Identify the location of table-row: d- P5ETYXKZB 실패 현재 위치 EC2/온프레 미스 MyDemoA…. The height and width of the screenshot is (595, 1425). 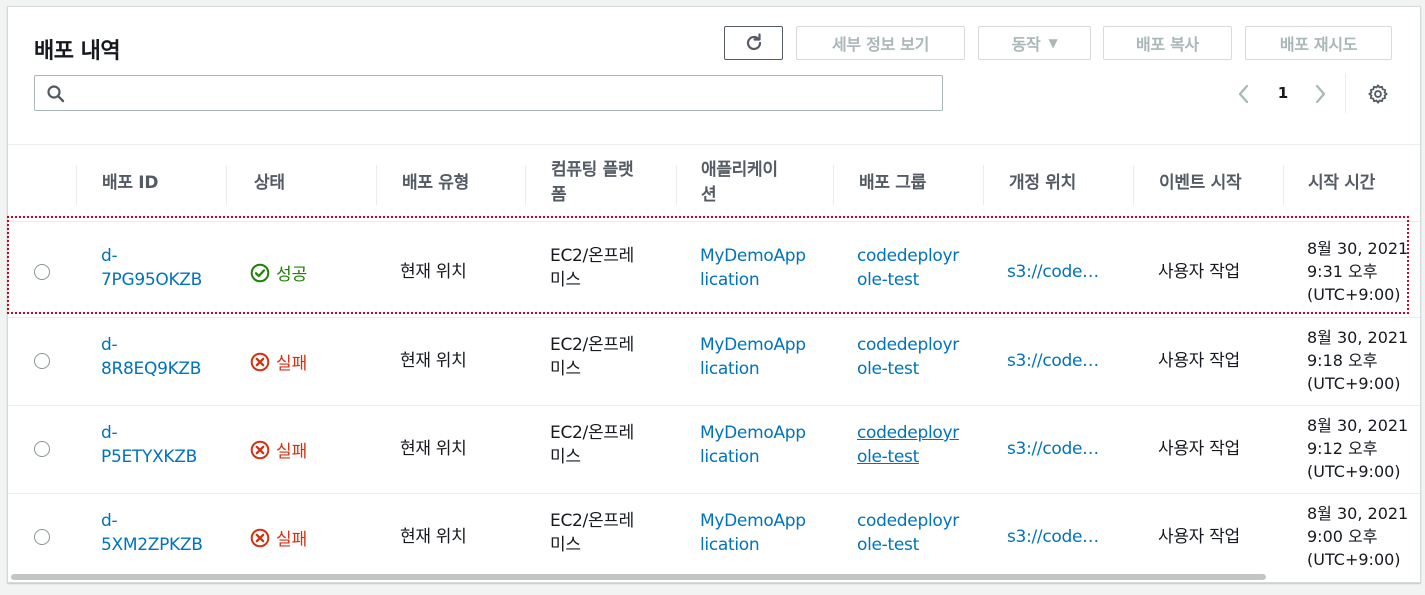
(714, 449).